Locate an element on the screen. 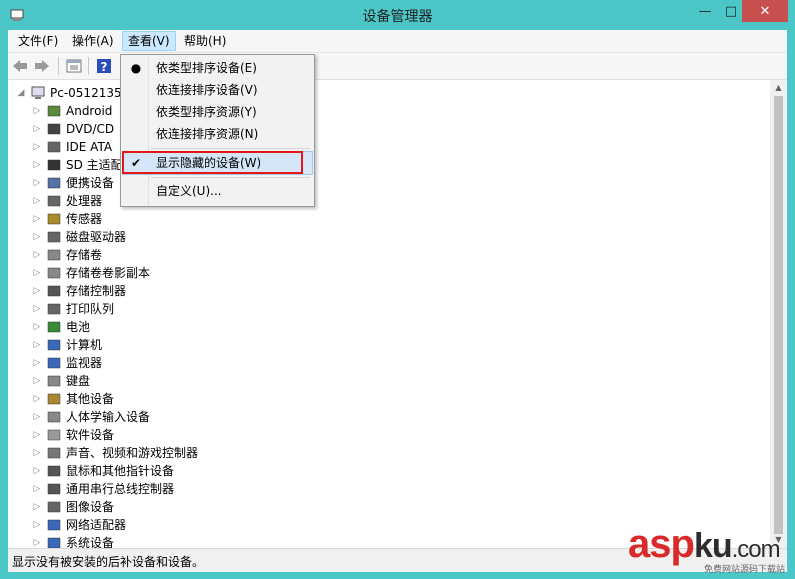 This screenshot has width=795, height=579. collapse-icon: ◢ is located at coordinates (21, 93).